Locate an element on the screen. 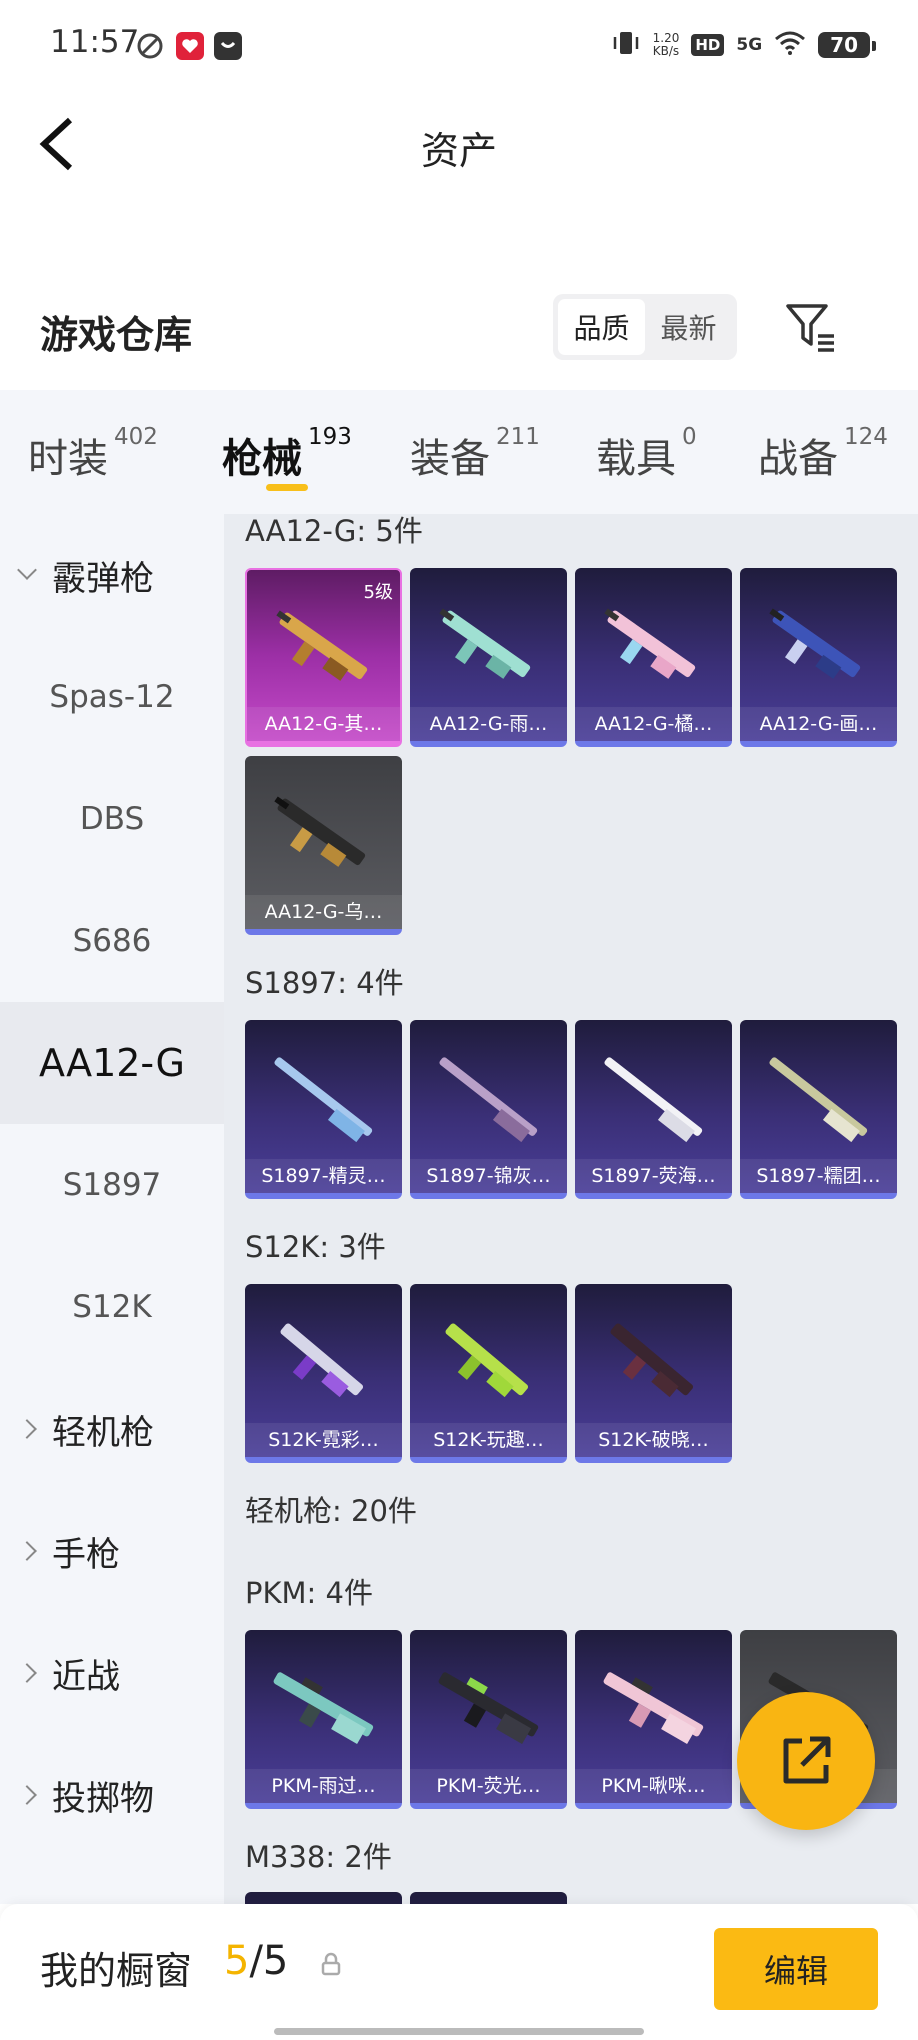 The height and width of the screenshot is (2040, 918). sidebar-item-pistol: 手枪 is located at coordinates (112, 1551).